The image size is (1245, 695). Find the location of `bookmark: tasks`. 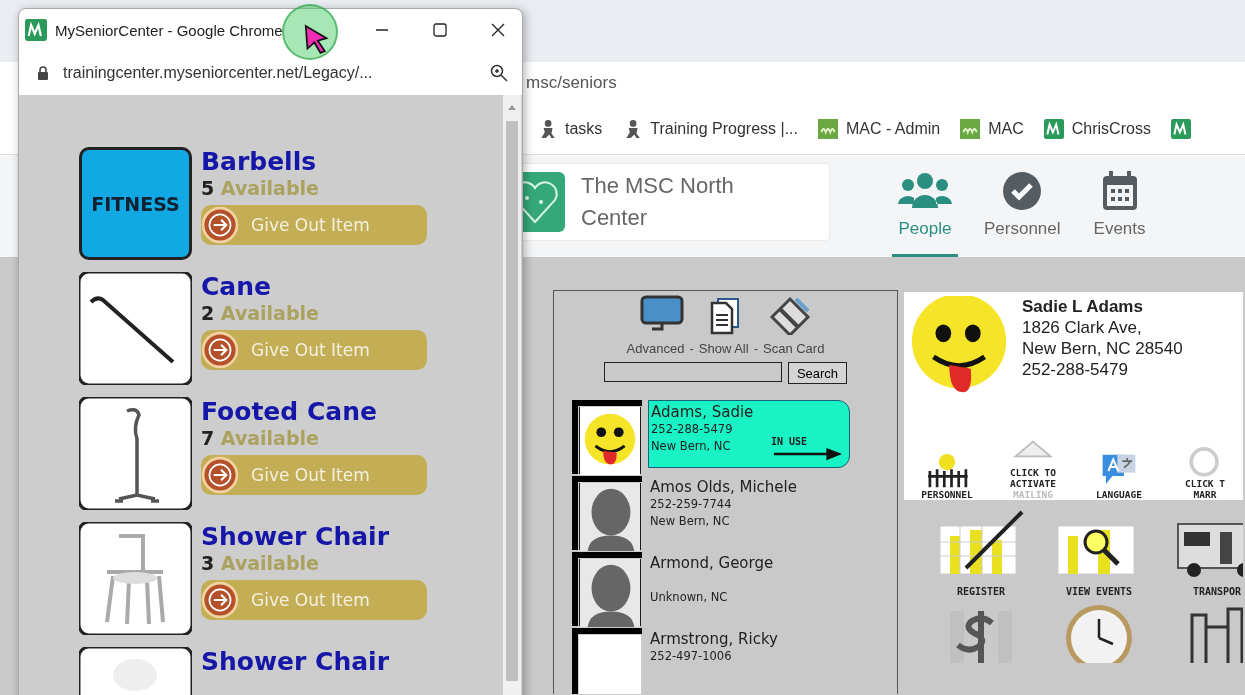

bookmark: tasks is located at coordinates (570, 129).